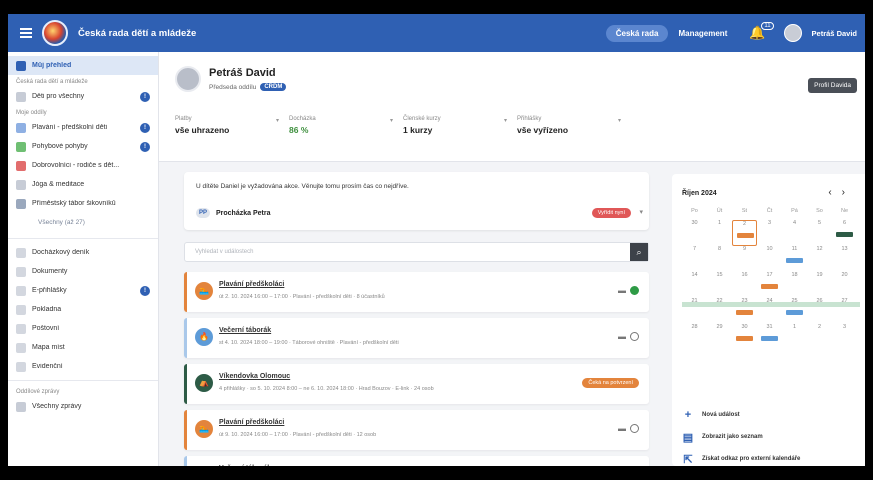 Image resolution: width=873 pixels, height=480 pixels. What do you see at coordinates (844, 311) in the screenshot?
I see `calendar-day: 27` at bounding box center [844, 311].